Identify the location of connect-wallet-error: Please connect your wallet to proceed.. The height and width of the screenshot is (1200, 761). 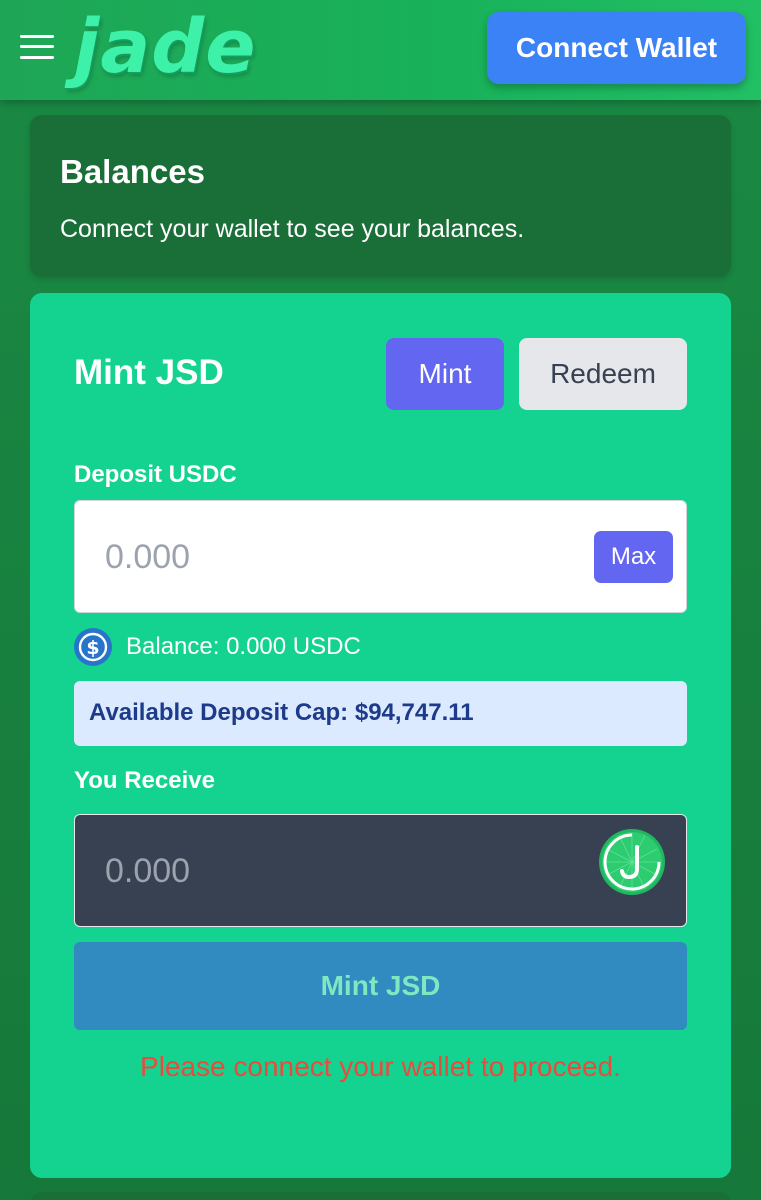
(380, 1066).